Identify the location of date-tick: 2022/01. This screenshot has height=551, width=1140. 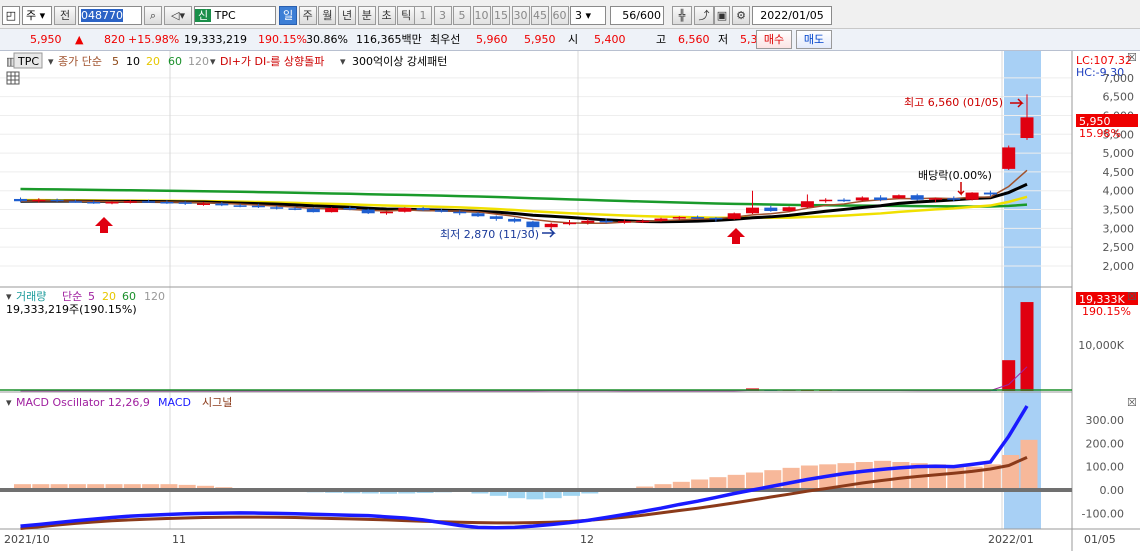
(1011, 539).